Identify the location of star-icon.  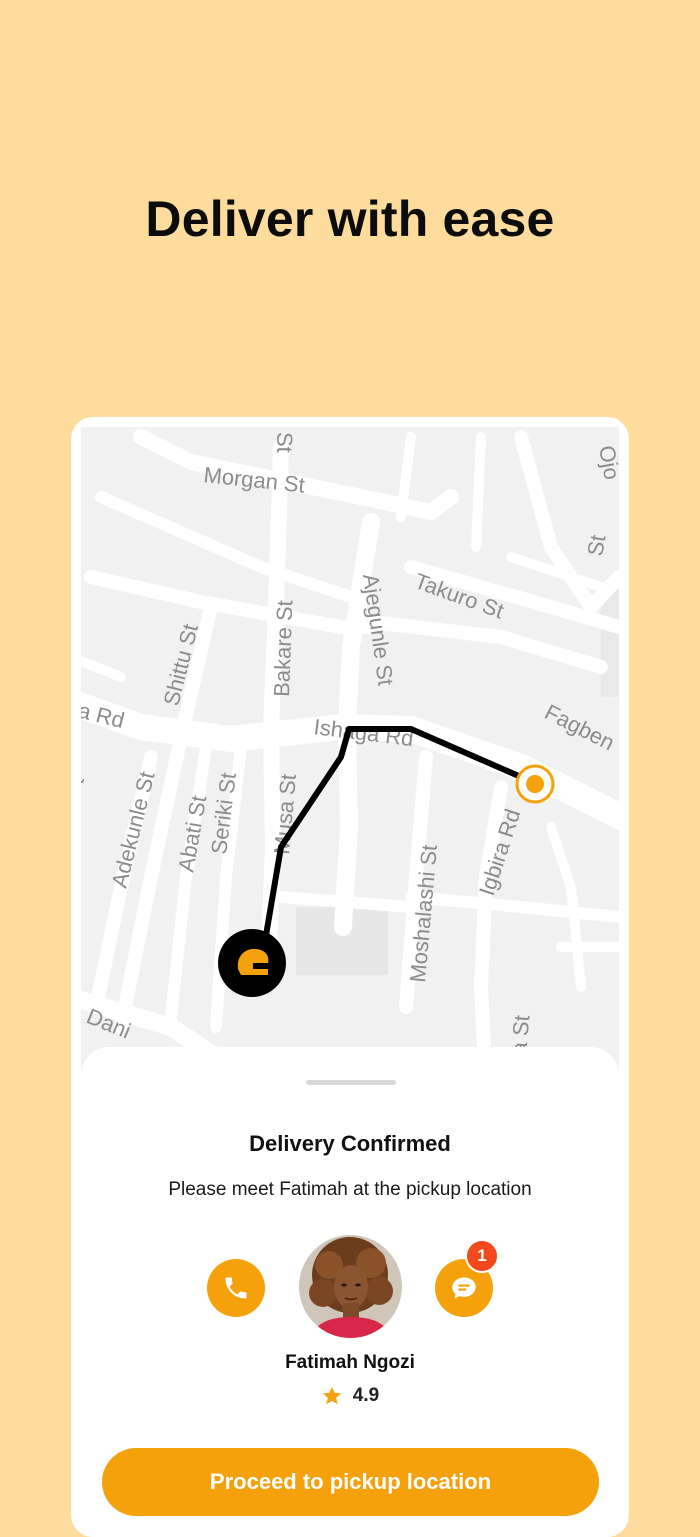
(331, 1395).